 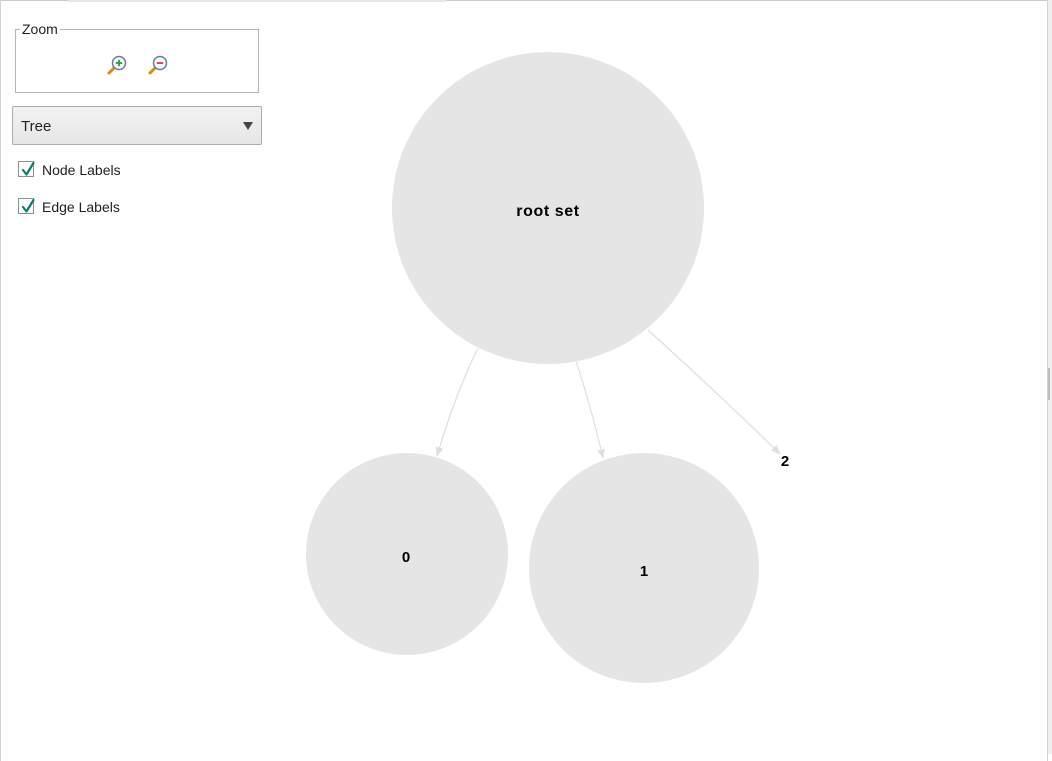 What do you see at coordinates (644, 571) in the screenshot?
I see `node-label-1: 1` at bounding box center [644, 571].